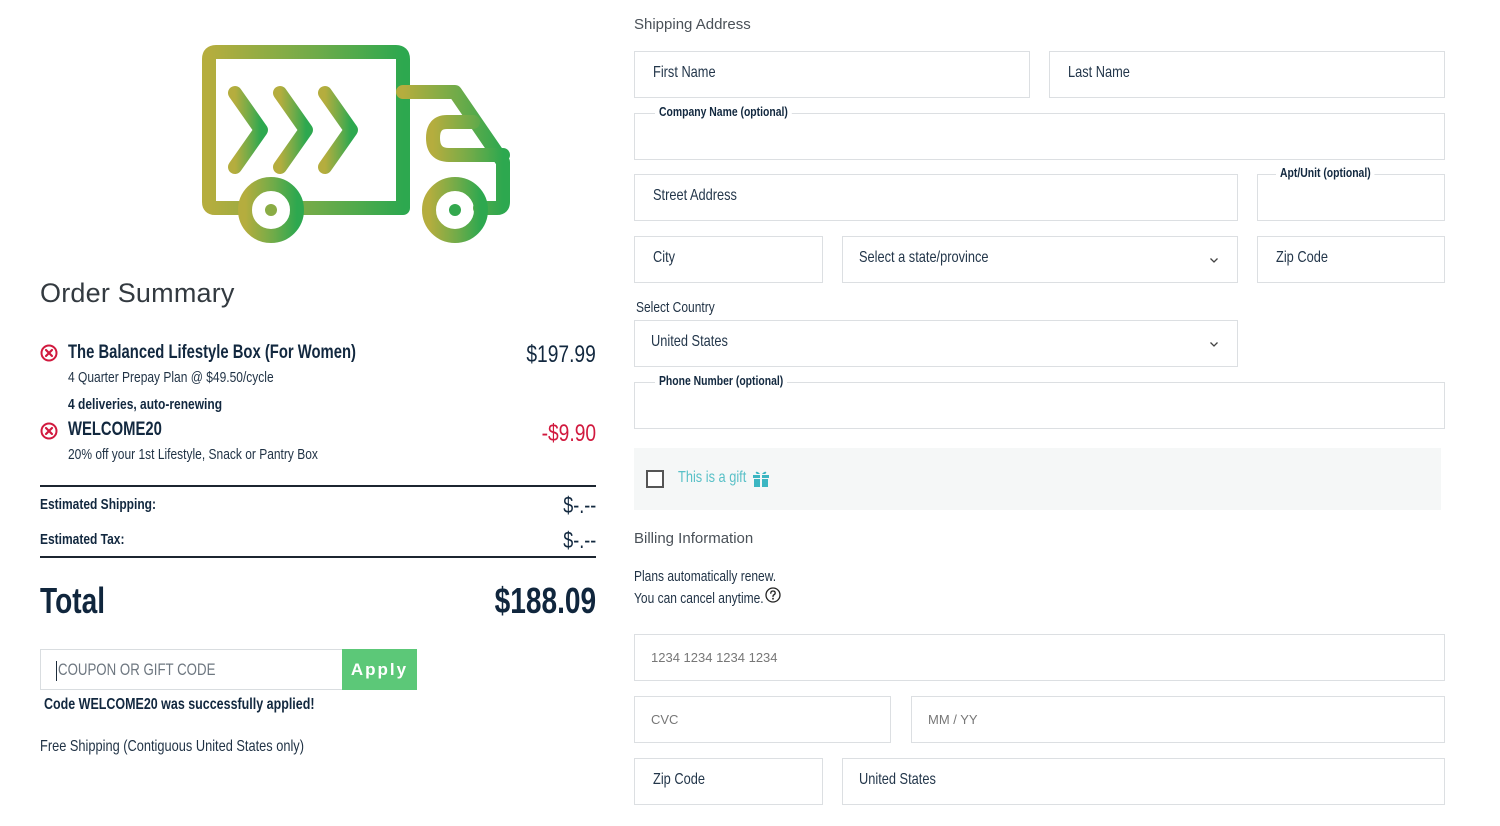  What do you see at coordinates (936, 343) in the screenshot?
I see `country-select: United States` at bounding box center [936, 343].